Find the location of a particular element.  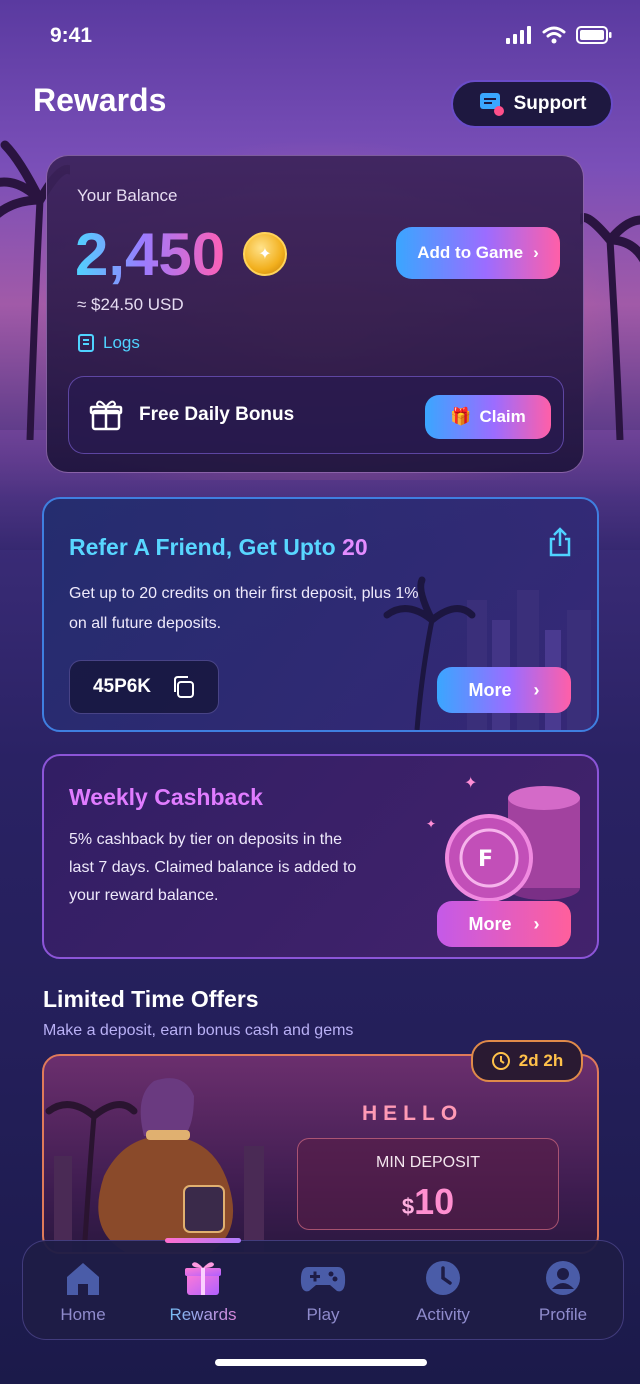

limited-offers-title: Limited Time Offers is located at coordinates (151, 999).